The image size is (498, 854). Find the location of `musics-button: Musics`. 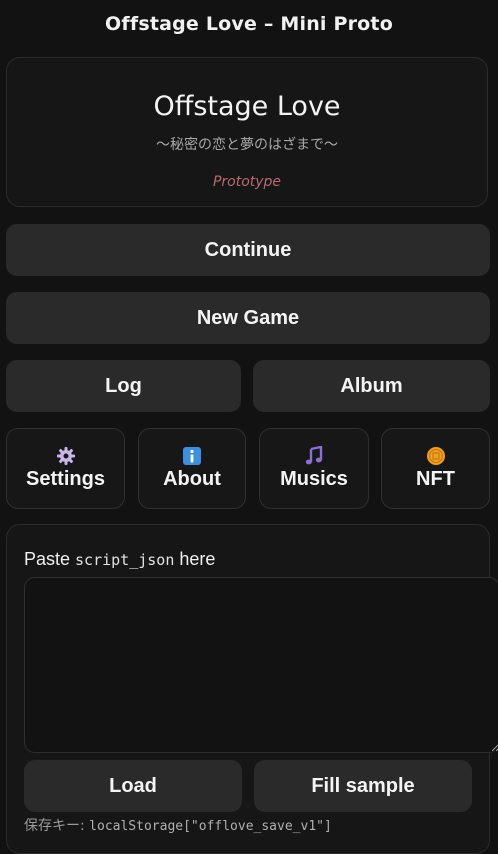

musics-button: Musics is located at coordinates (314, 468).